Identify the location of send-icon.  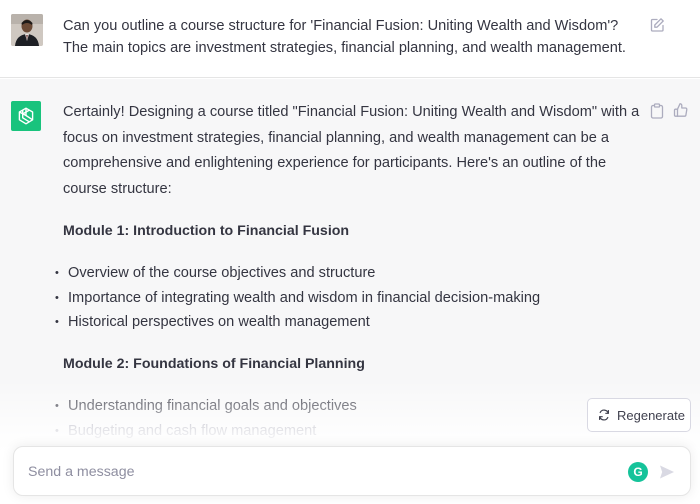
(667, 472).